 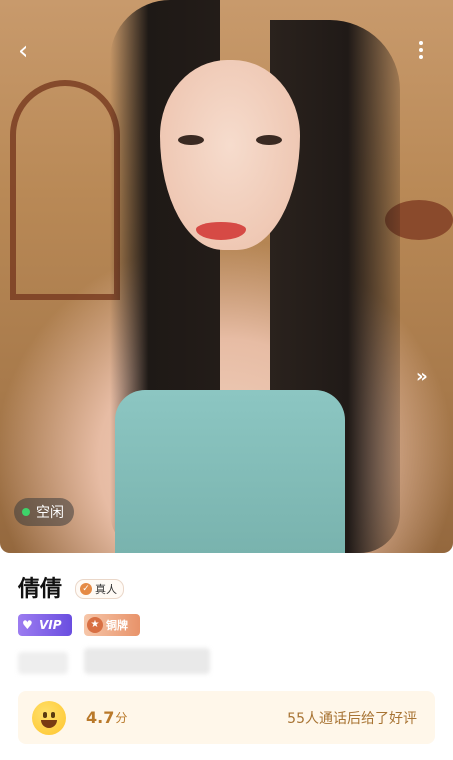 What do you see at coordinates (50, 625) in the screenshot?
I see `vip-label: VIP` at bounding box center [50, 625].